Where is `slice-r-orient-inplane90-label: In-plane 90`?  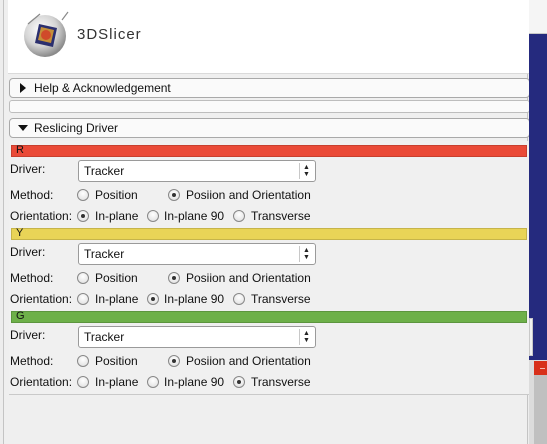
slice-r-orient-inplane90-label: In-plane 90 is located at coordinates (194, 216).